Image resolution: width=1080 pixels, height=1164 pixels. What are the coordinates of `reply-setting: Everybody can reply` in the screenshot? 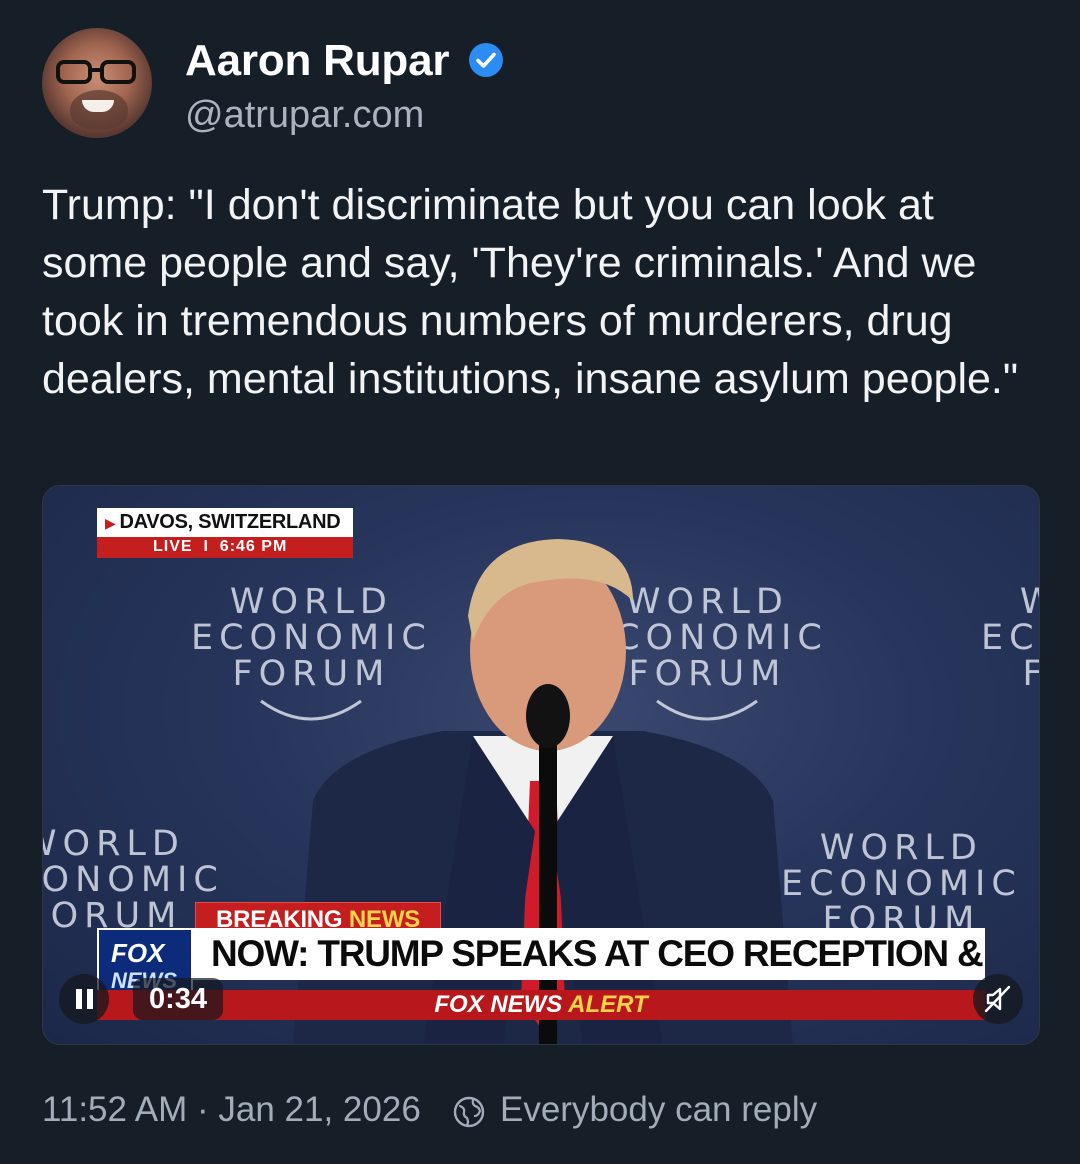 It's located at (658, 1110).